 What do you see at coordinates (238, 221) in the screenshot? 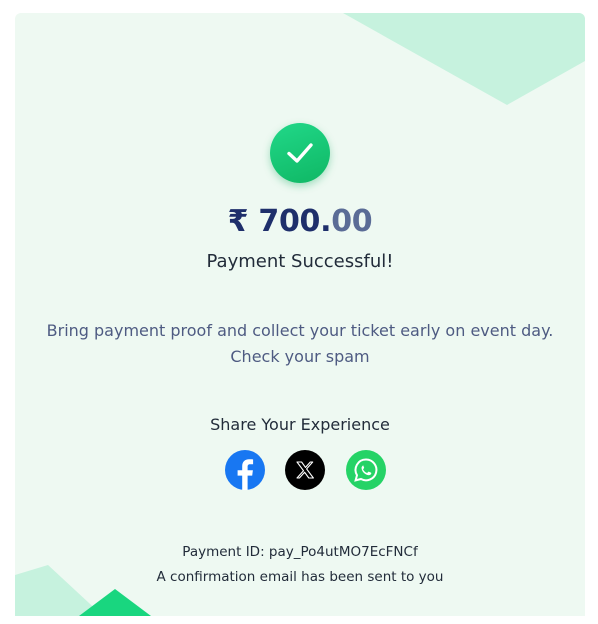
I see `currency-symbol: ₹` at bounding box center [238, 221].